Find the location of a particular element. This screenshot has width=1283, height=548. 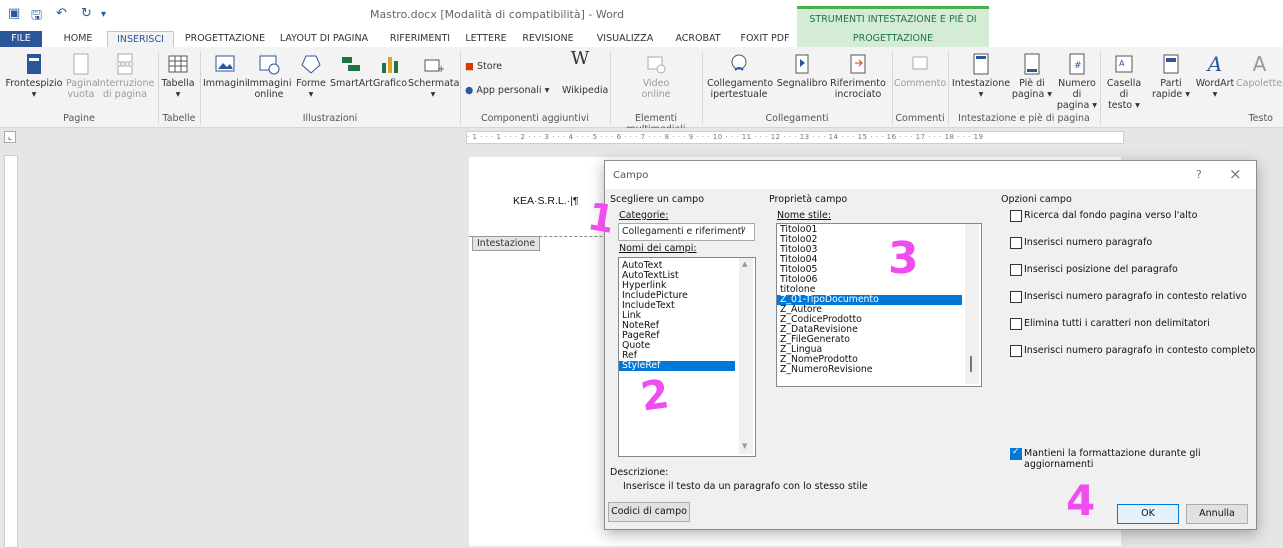

tab-riferimenti: RIFERIMENTI is located at coordinates (420, 39).